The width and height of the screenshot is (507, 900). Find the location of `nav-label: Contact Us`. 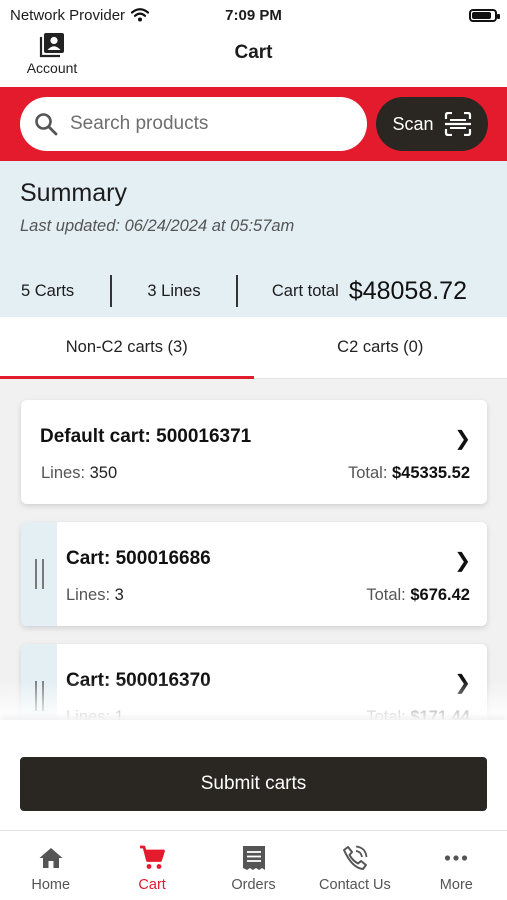

nav-label: Contact Us is located at coordinates (355, 885).